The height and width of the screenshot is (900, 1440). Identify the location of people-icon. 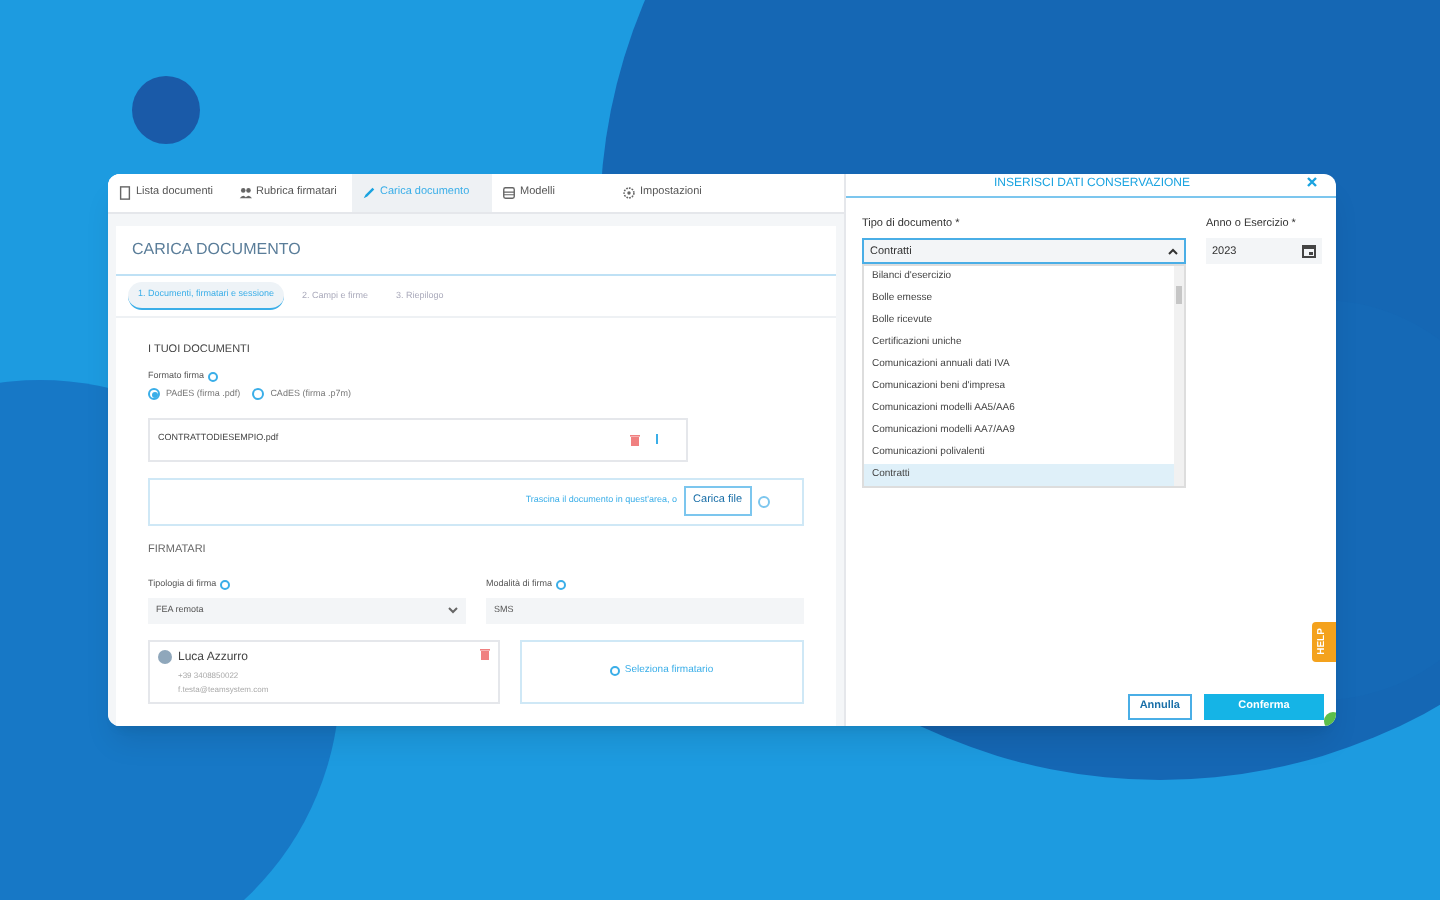
(245, 193).